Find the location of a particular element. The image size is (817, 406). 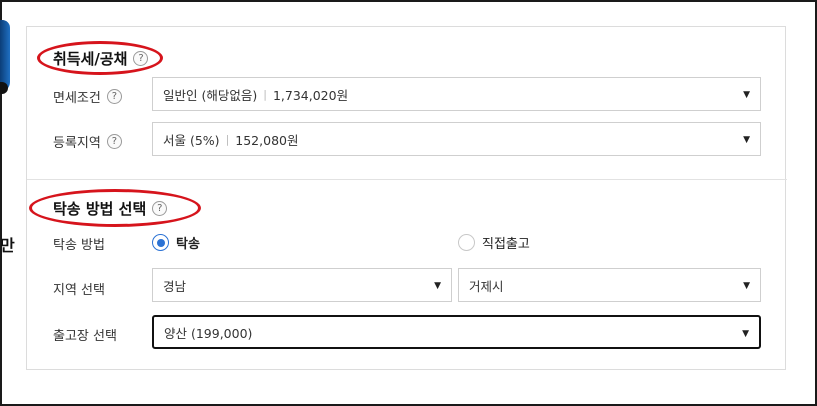

car-image is located at coordinates (5, 57).